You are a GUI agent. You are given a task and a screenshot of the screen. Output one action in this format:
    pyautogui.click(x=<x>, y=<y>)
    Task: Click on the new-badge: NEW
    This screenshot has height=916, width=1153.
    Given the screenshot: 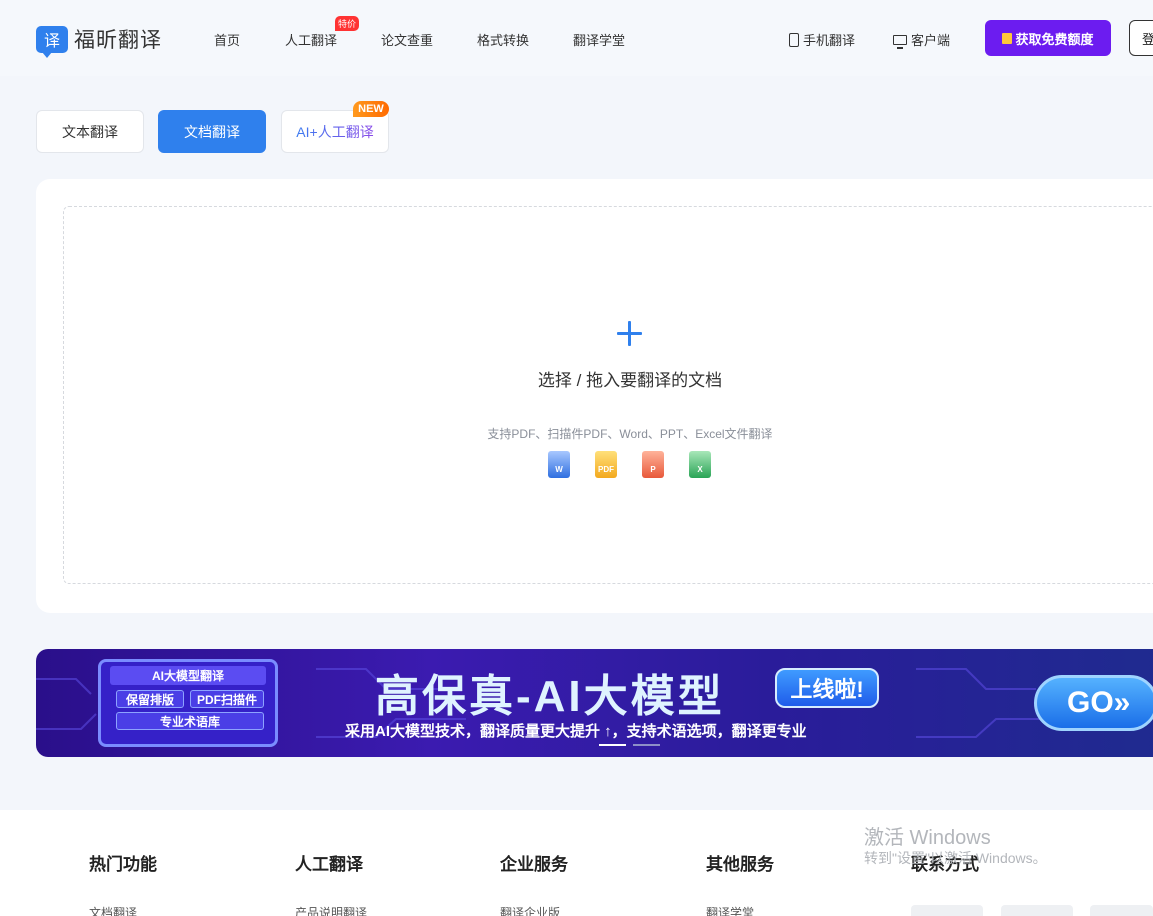 What is the action you would take?
    pyautogui.click(x=371, y=109)
    